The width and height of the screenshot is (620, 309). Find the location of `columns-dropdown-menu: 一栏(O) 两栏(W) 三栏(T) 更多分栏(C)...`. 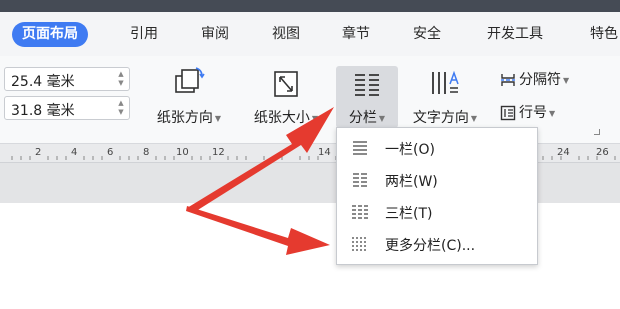

columns-dropdown-menu: 一栏(O) 两栏(W) 三栏(T) 更多分栏(C)... is located at coordinates (437, 196).